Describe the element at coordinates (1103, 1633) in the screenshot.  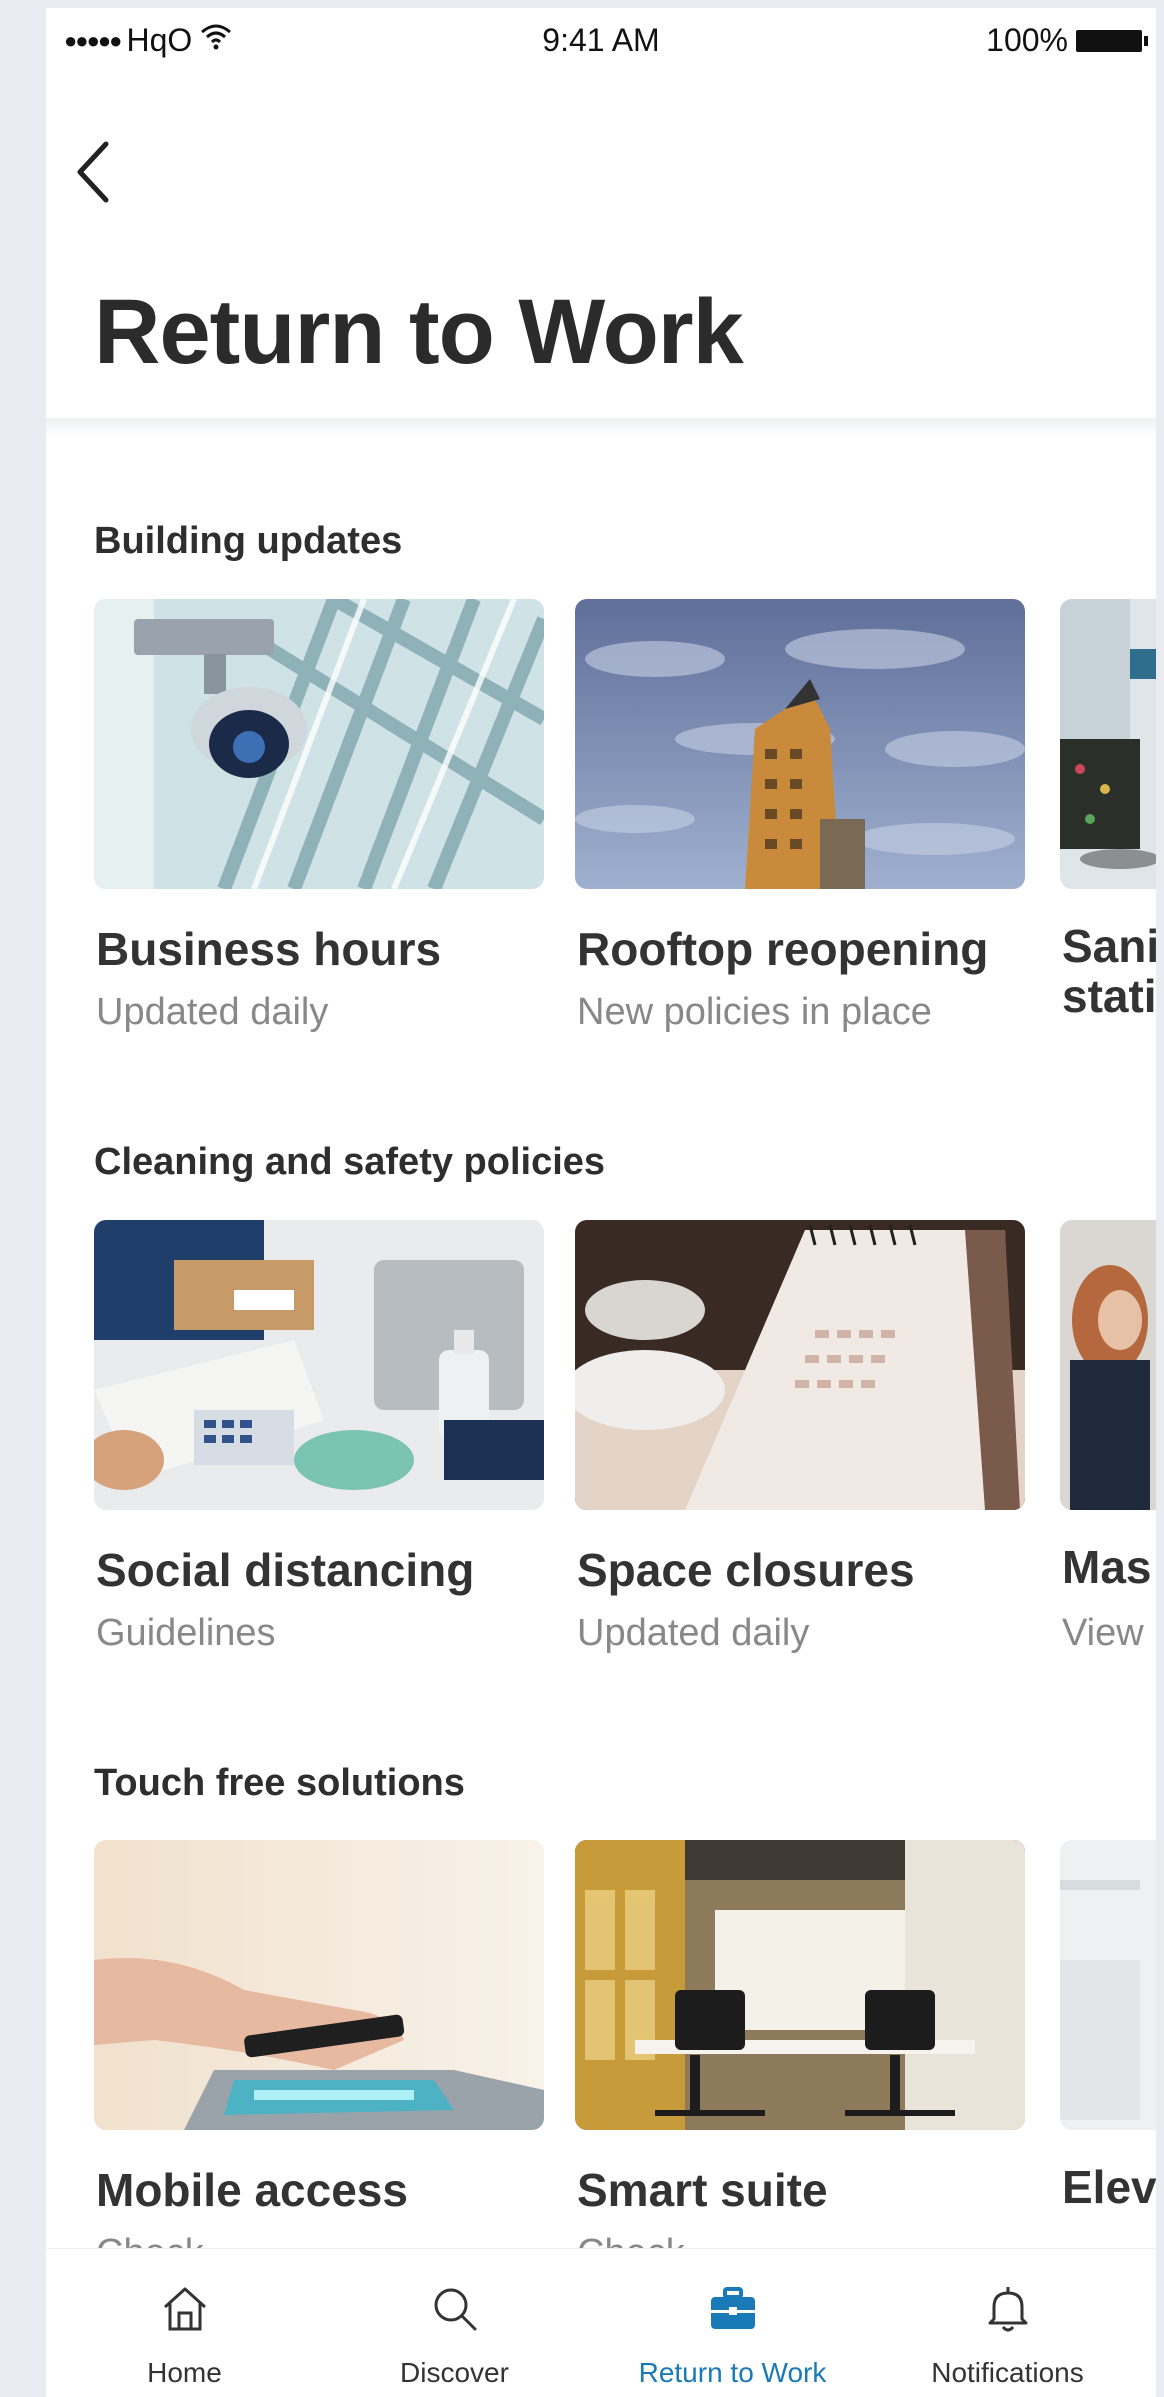
I see `card-subtitle: View` at that location.